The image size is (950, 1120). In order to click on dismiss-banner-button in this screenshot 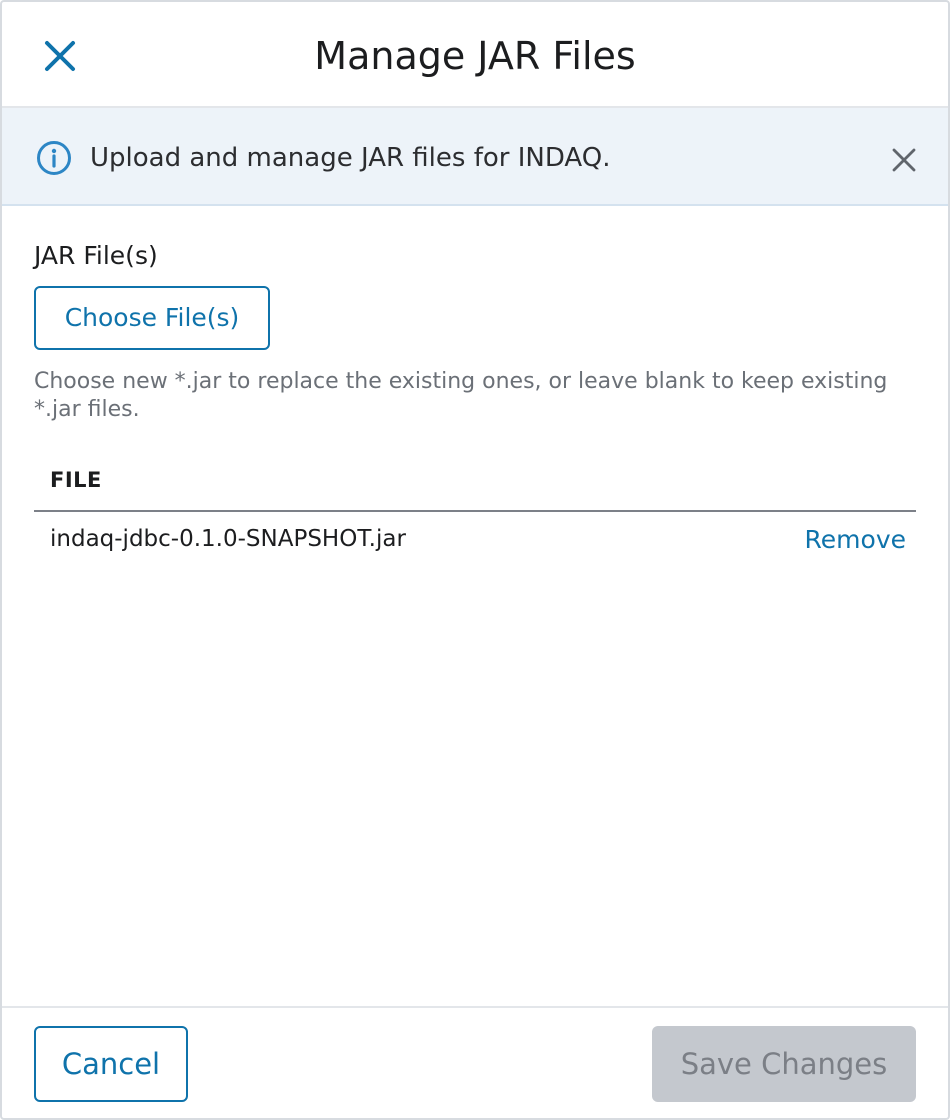, I will do `click(904, 160)`.